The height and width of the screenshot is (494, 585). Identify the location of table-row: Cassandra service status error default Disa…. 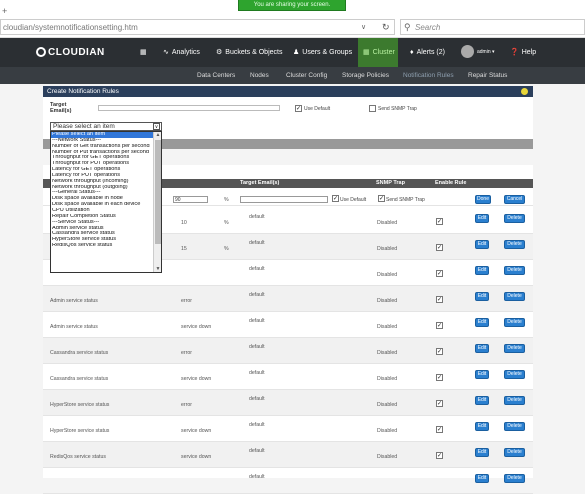
(288, 351).